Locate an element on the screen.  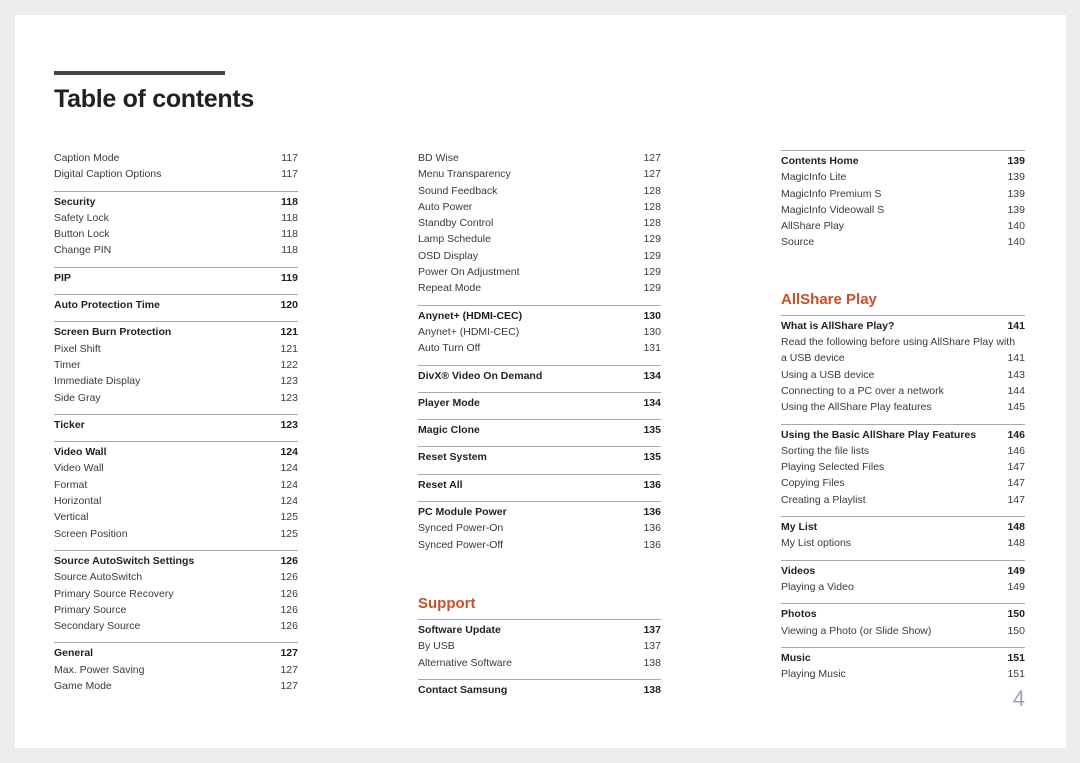
toc-heading-label: Auto Protection Time is located at coordinates (107, 305).